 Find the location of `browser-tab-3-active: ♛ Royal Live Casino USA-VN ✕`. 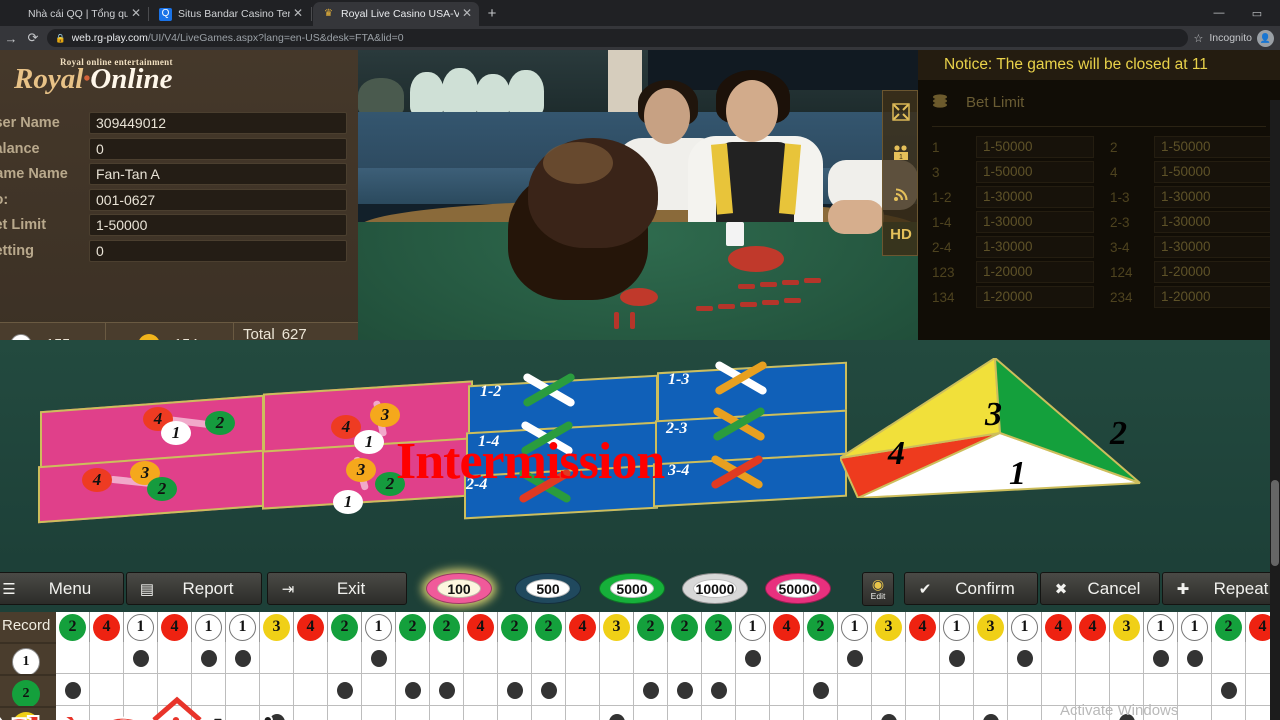

browser-tab-3-active: ♛ Royal Live Casino USA-VN ✕ is located at coordinates (396, 14).